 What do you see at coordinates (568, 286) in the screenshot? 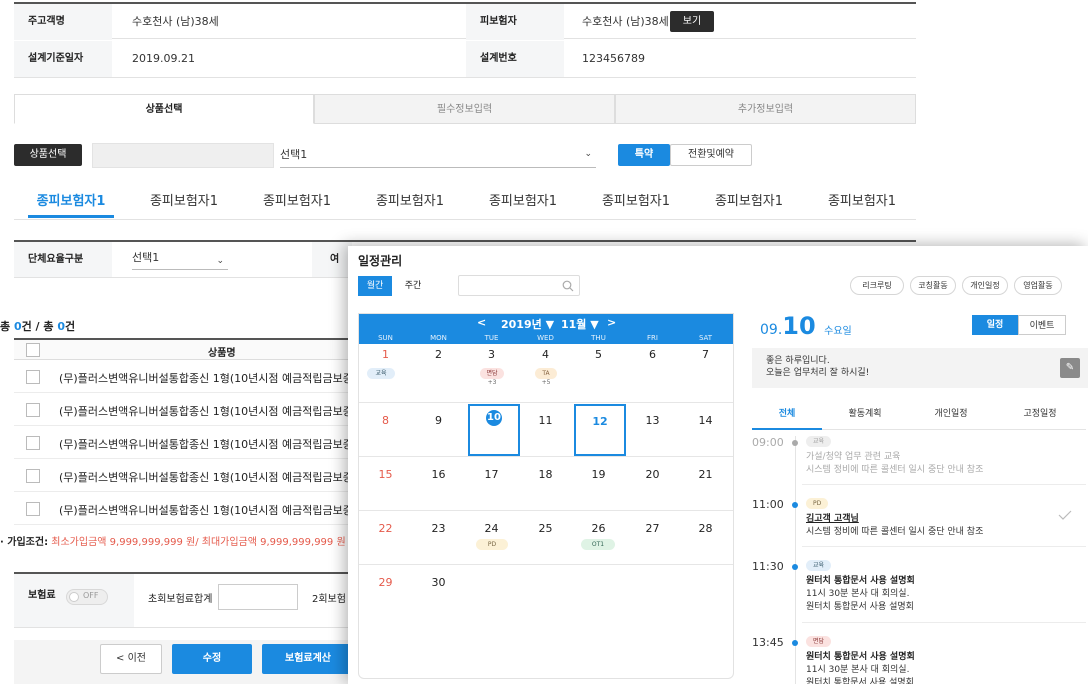
I see `search-icon` at bounding box center [568, 286].